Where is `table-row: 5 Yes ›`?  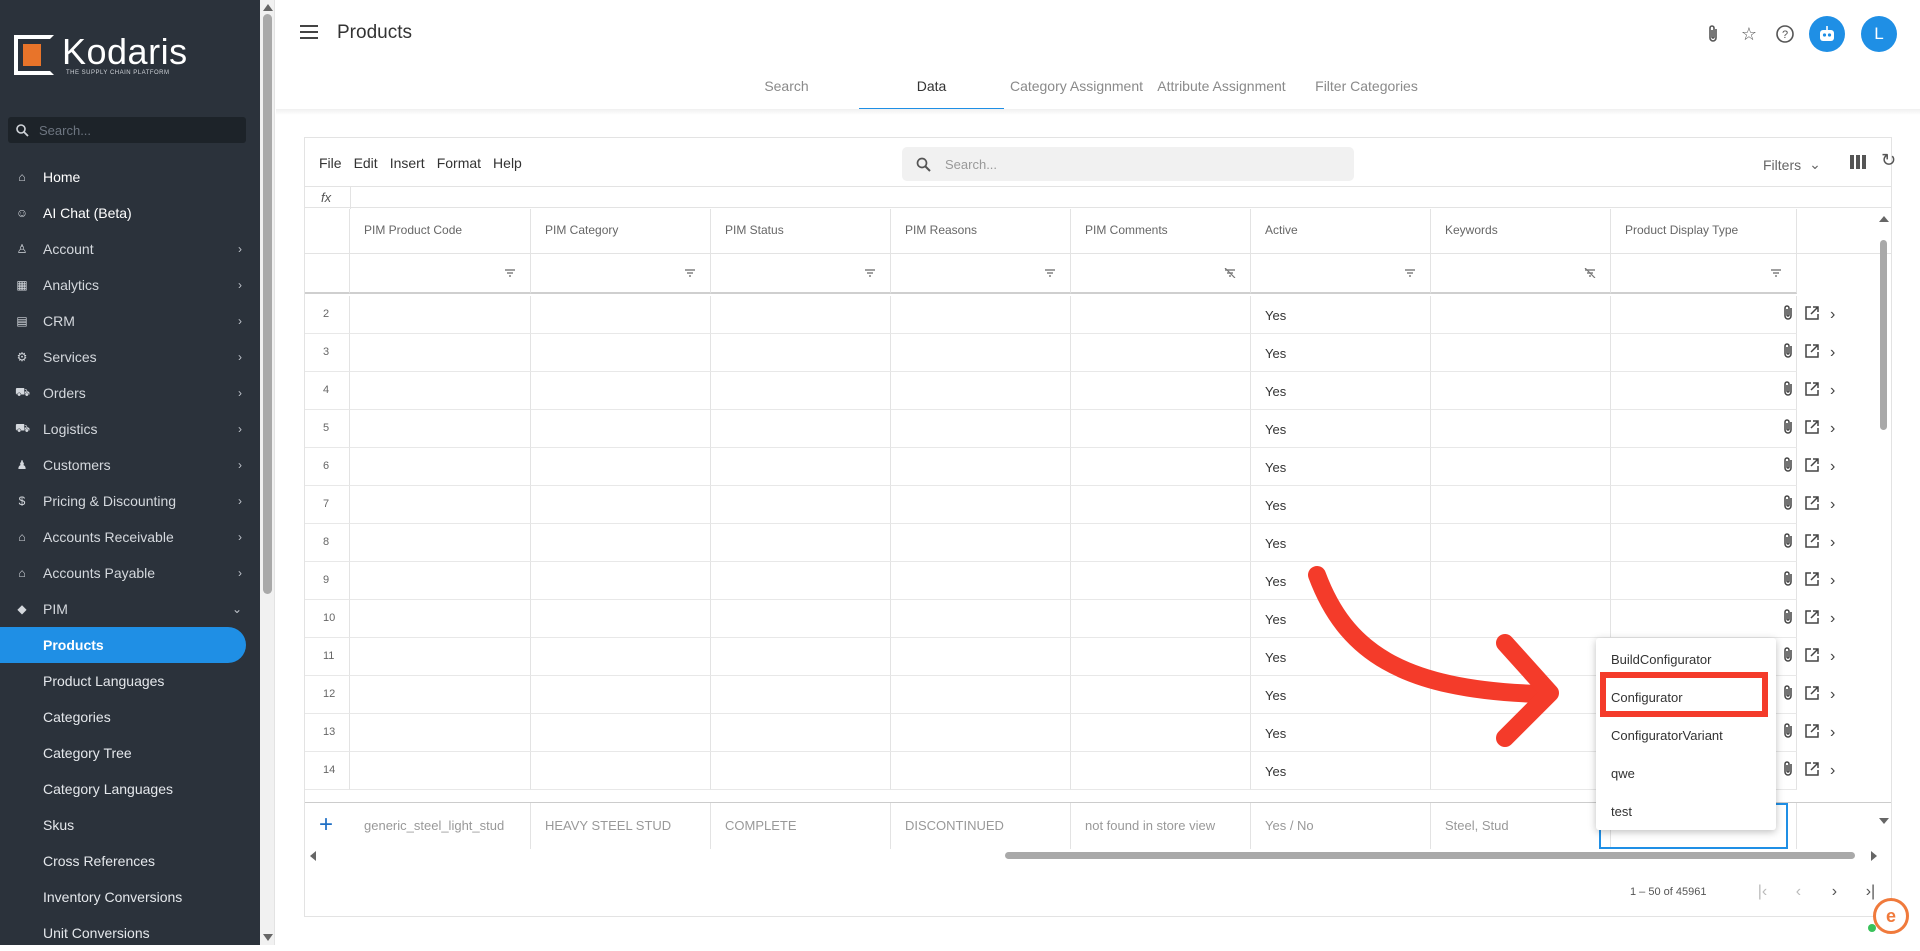
table-row: 5 Yes › is located at coordinates (1098, 429).